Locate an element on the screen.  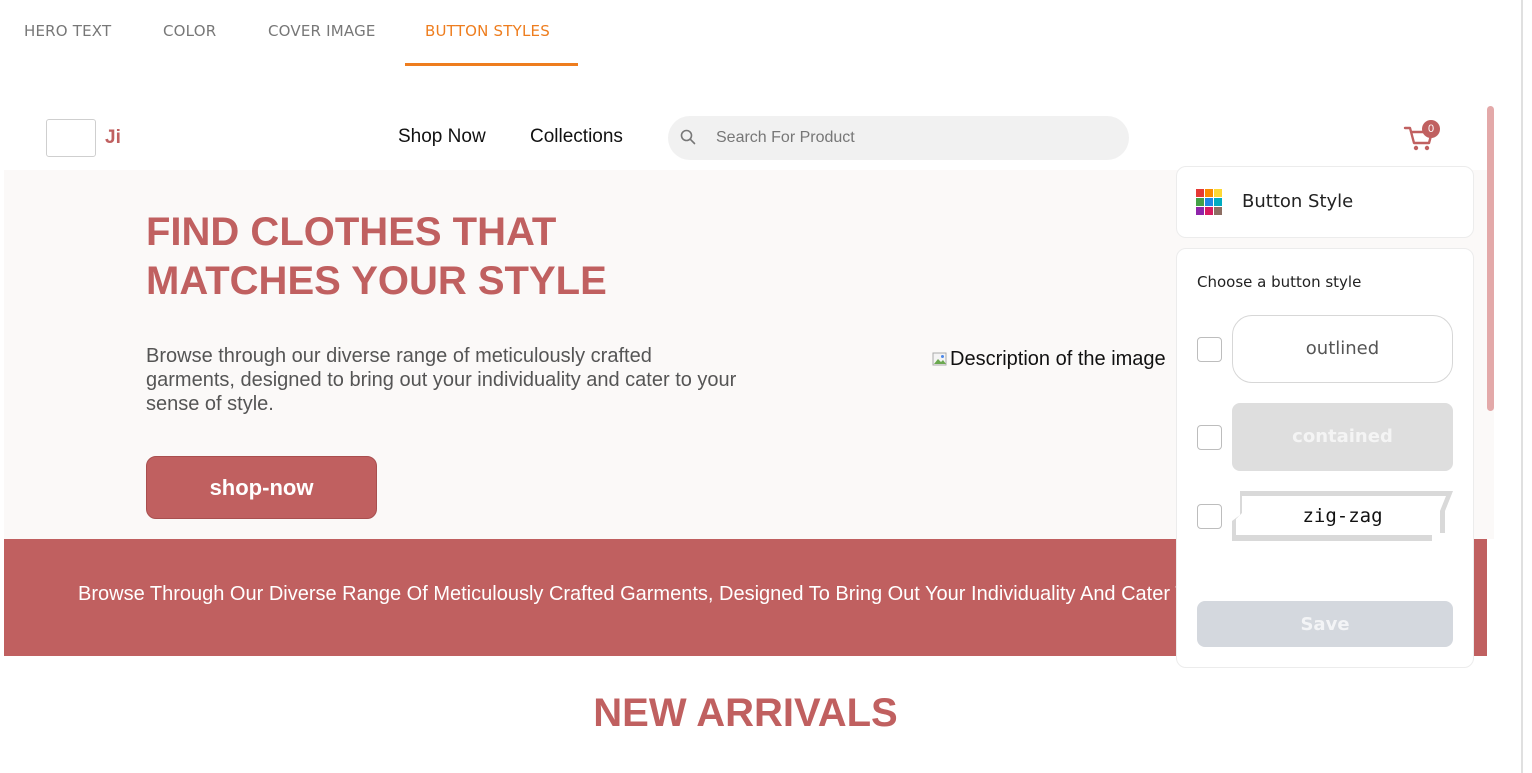
zig-zag-label: zig-zag is located at coordinates (1342, 516).